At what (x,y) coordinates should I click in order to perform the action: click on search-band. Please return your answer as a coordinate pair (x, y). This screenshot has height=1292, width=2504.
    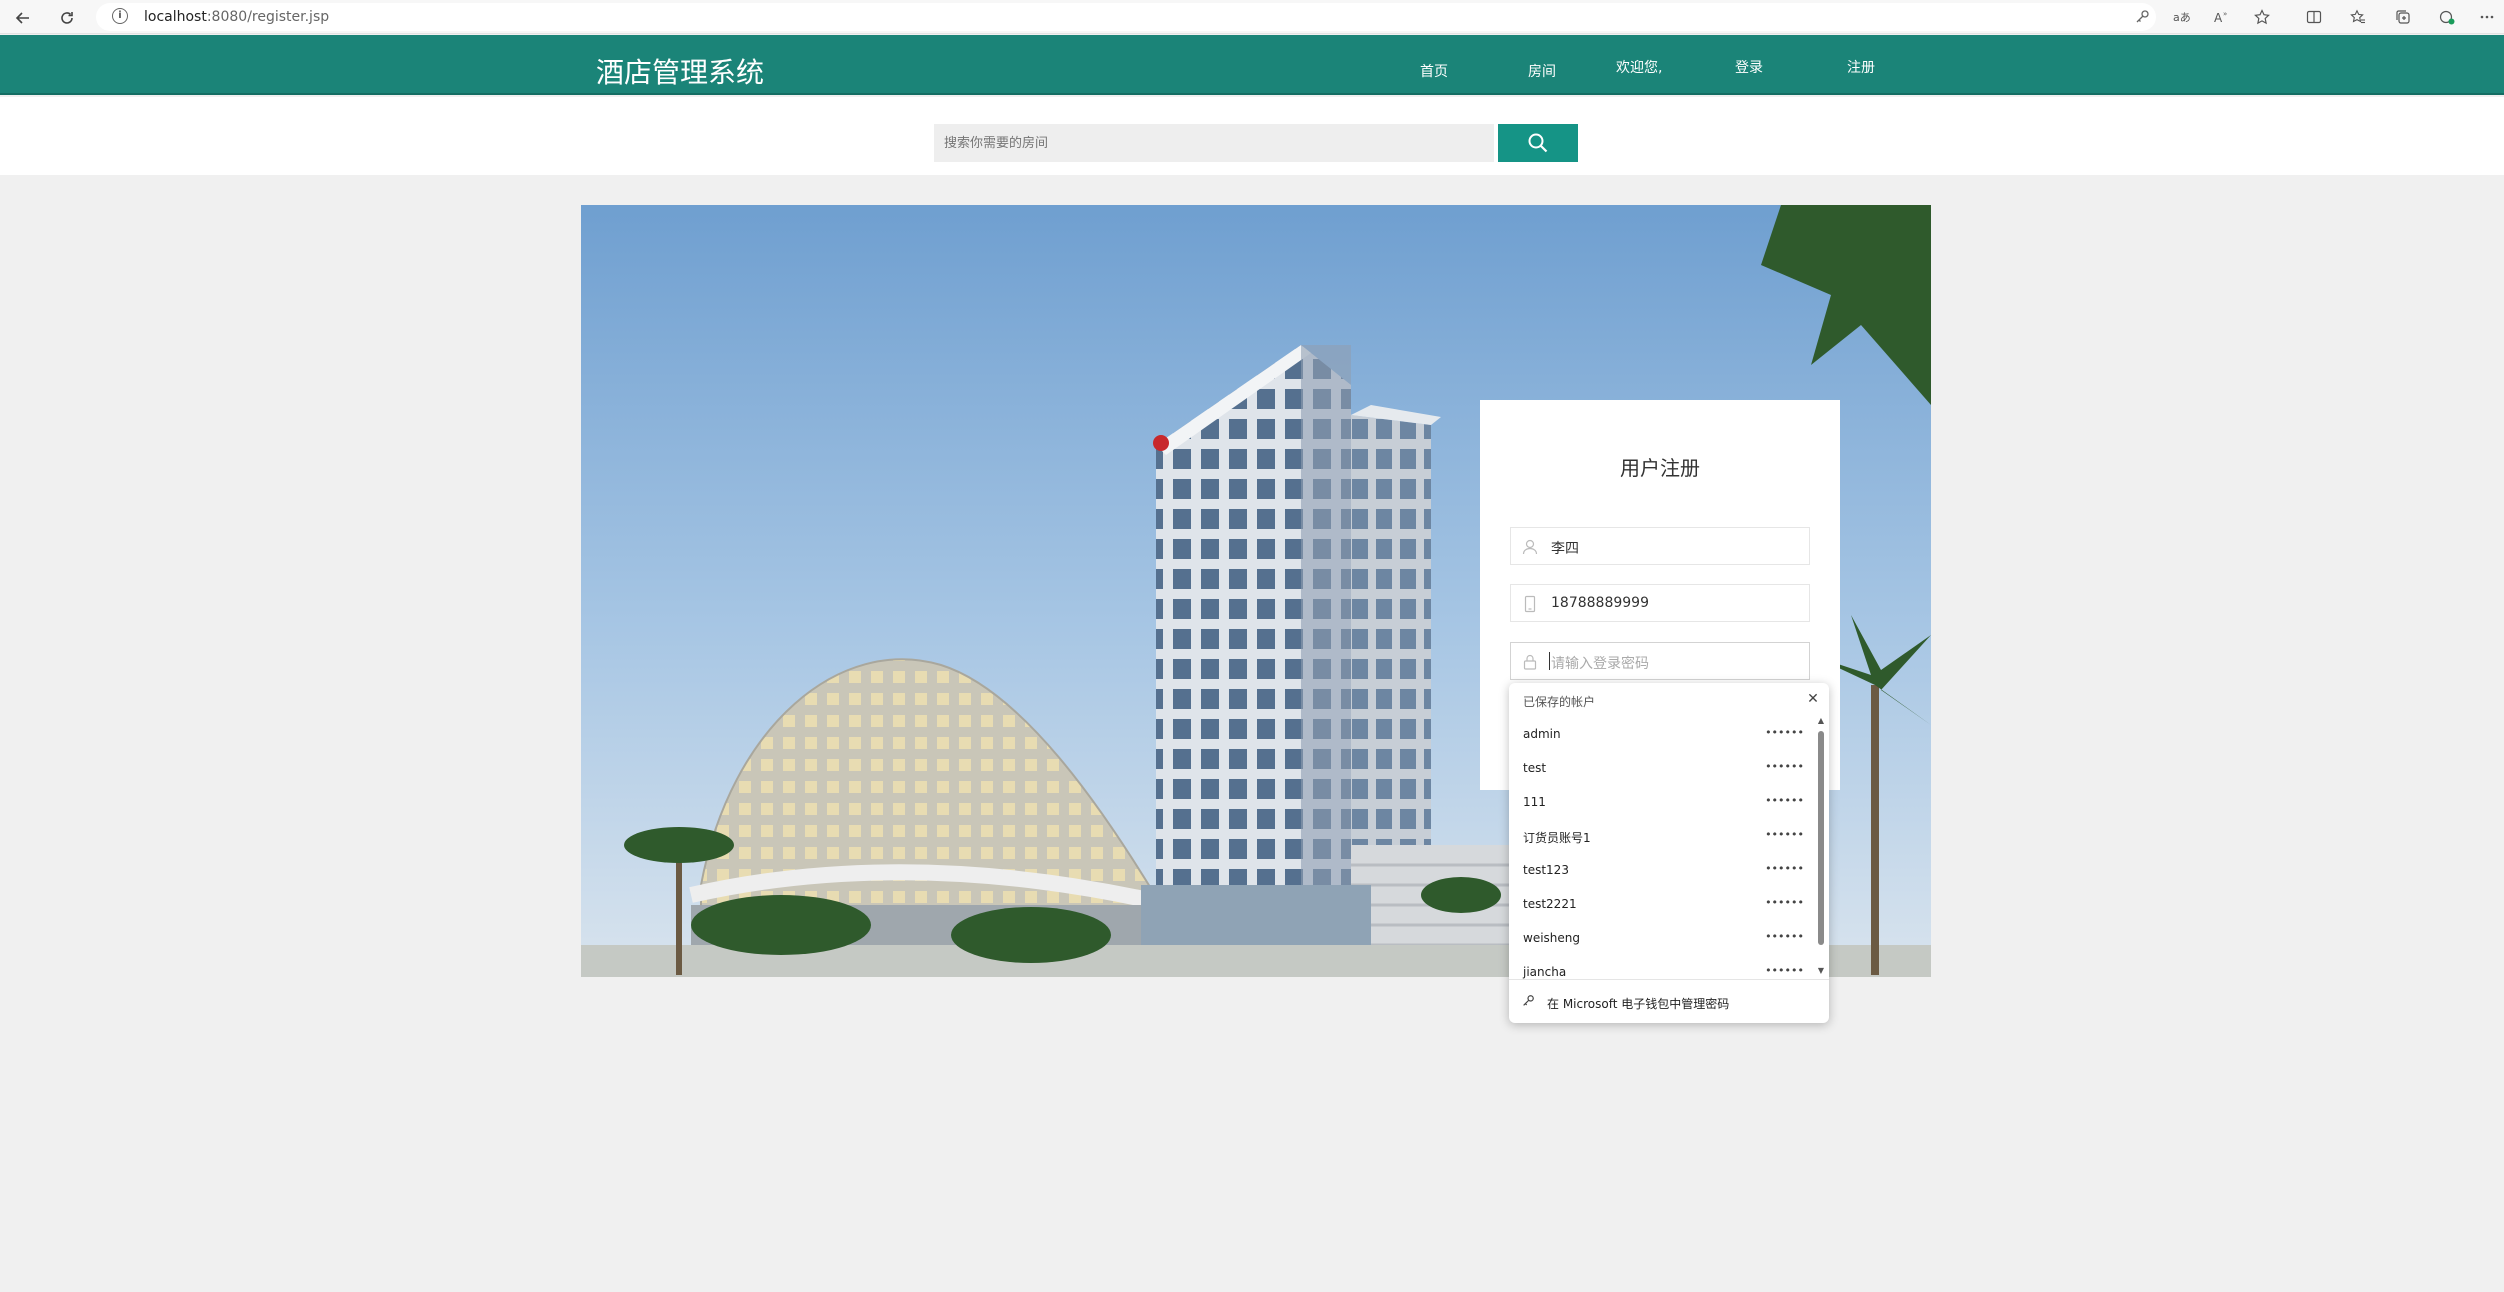
    Looking at the image, I should click on (1252, 136).